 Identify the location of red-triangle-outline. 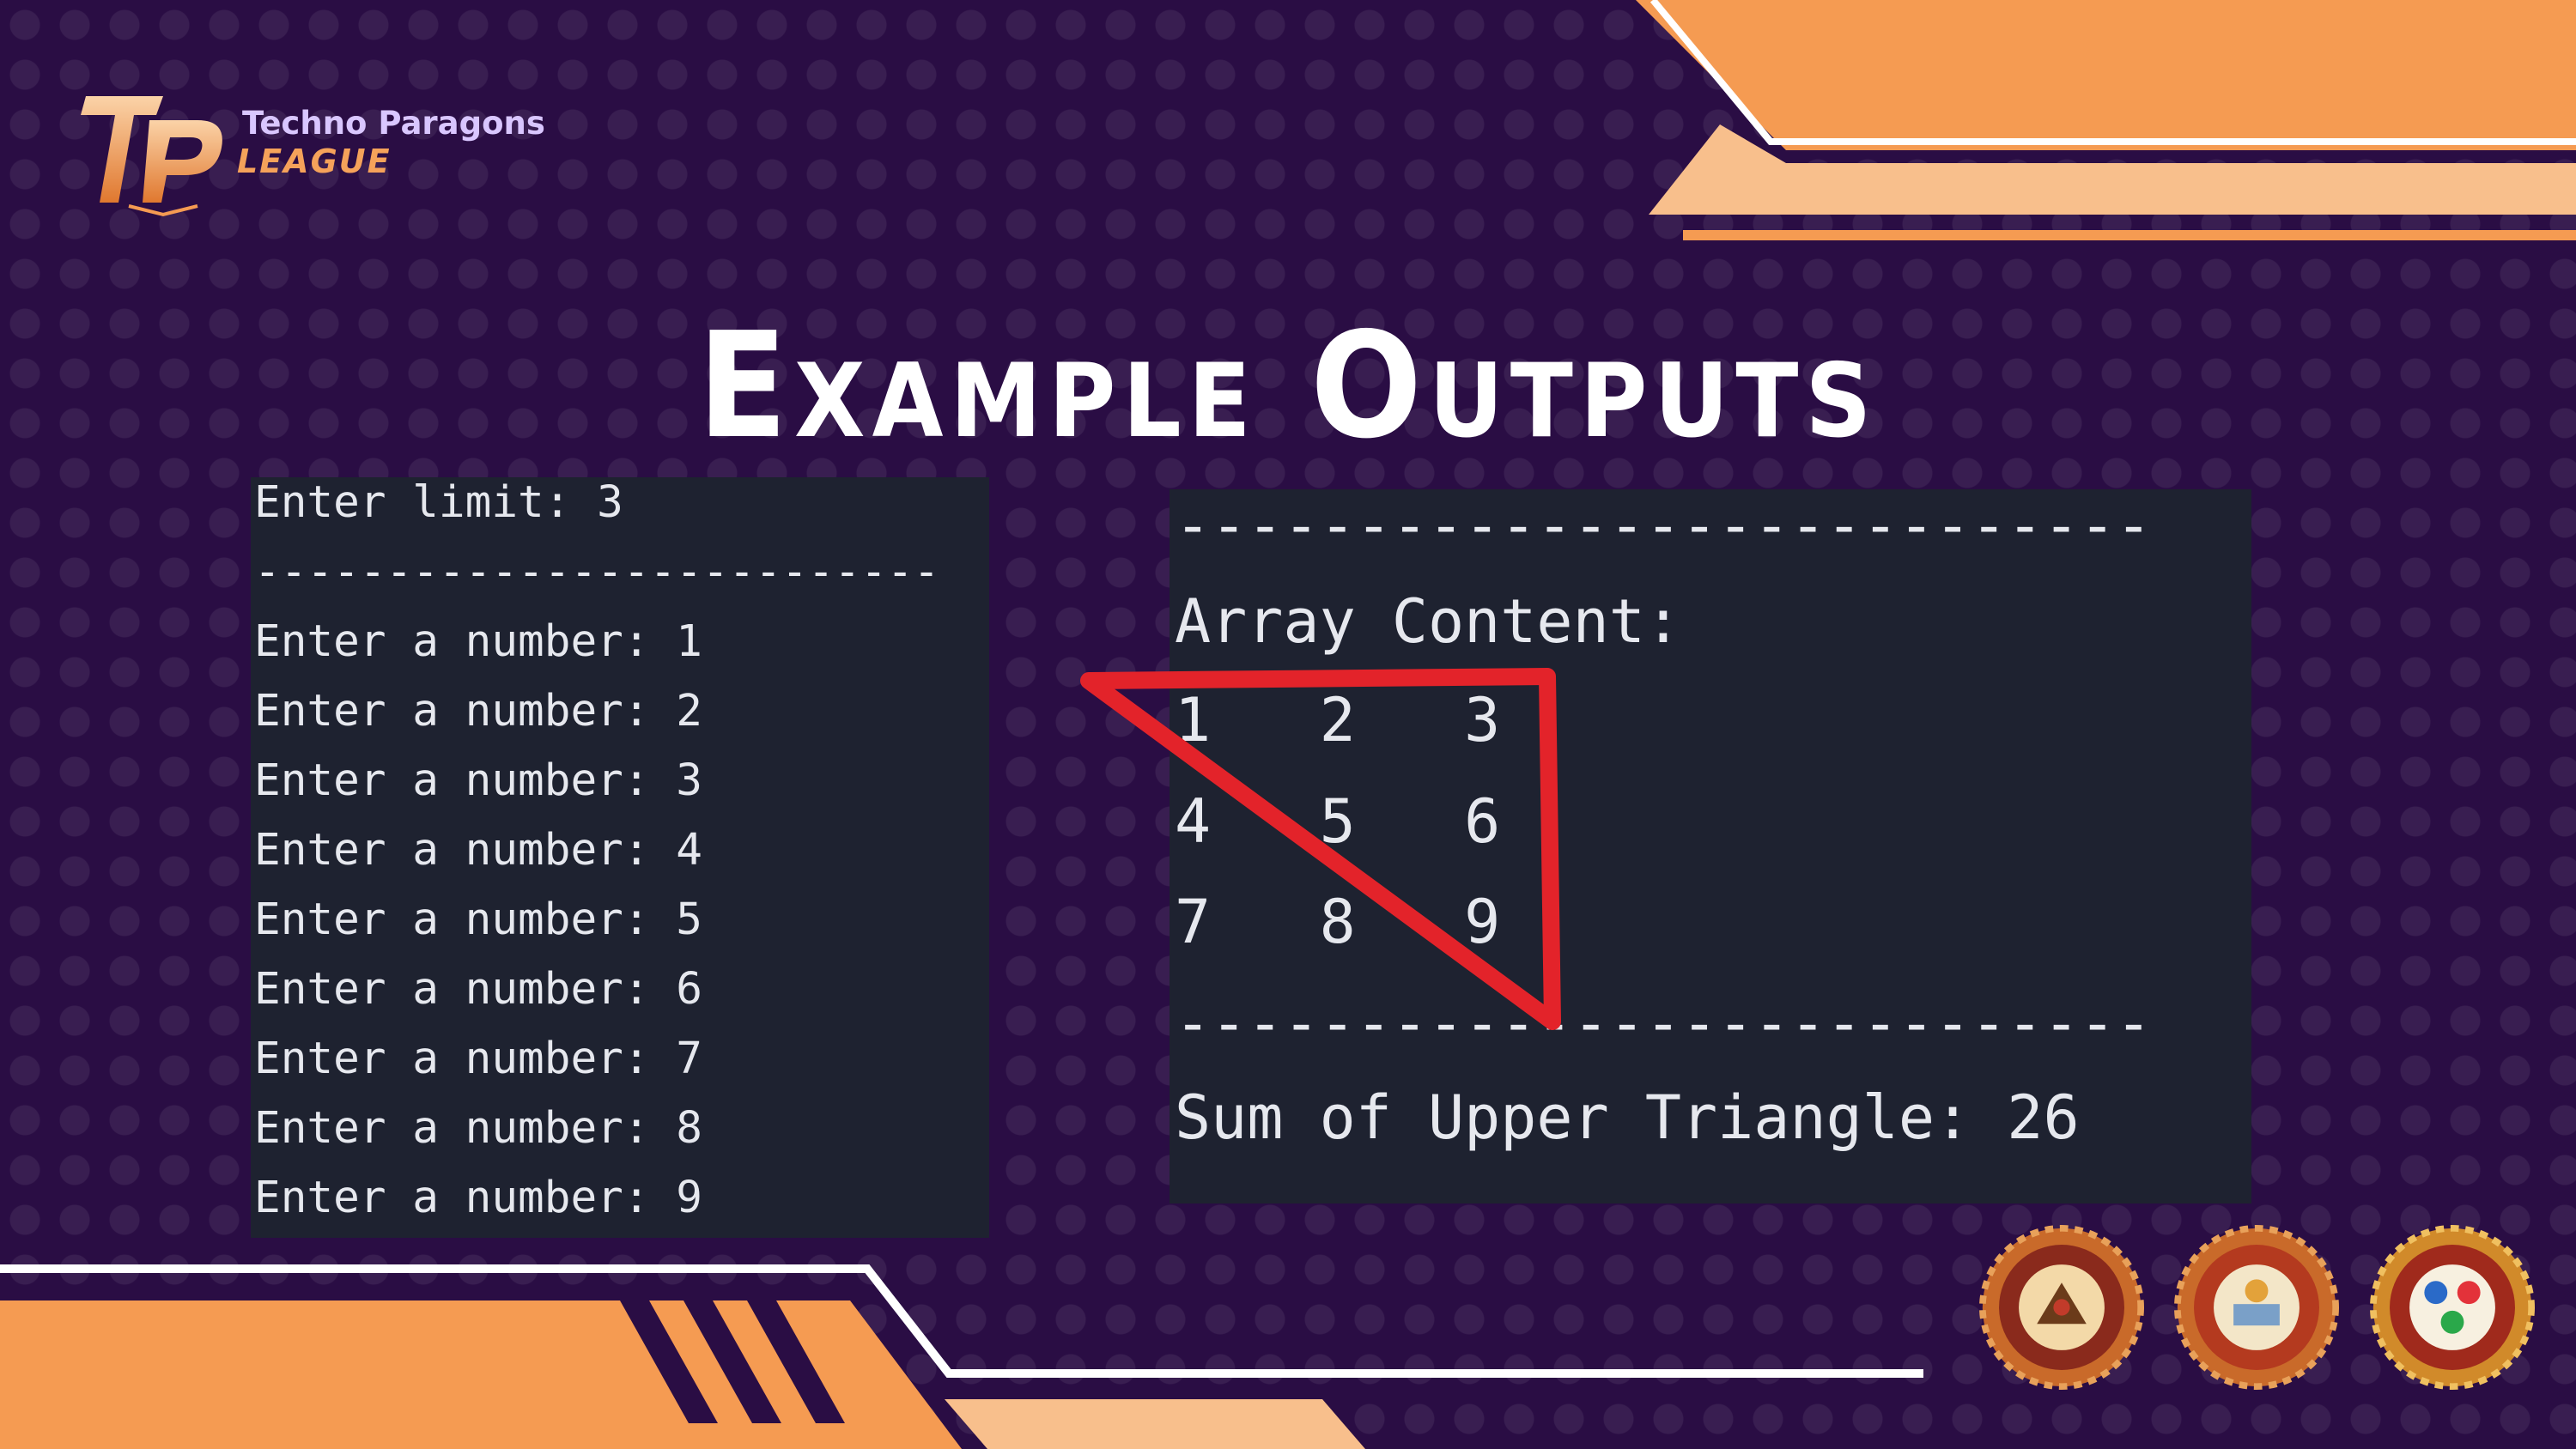
(1320, 849).